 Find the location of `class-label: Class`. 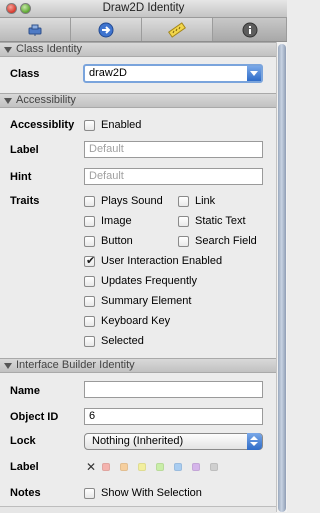

class-label: Class is located at coordinates (25, 74).